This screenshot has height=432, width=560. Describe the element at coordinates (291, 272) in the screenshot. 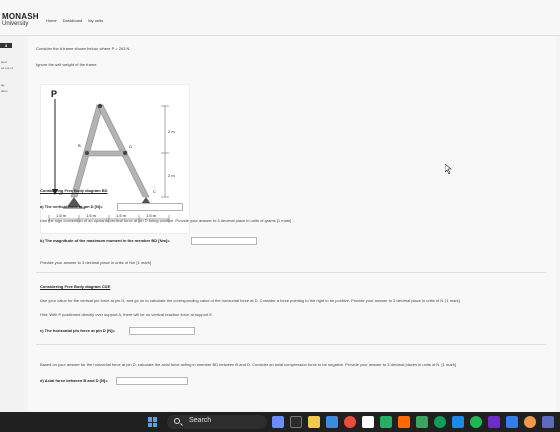

I see `section-divider` at that location.